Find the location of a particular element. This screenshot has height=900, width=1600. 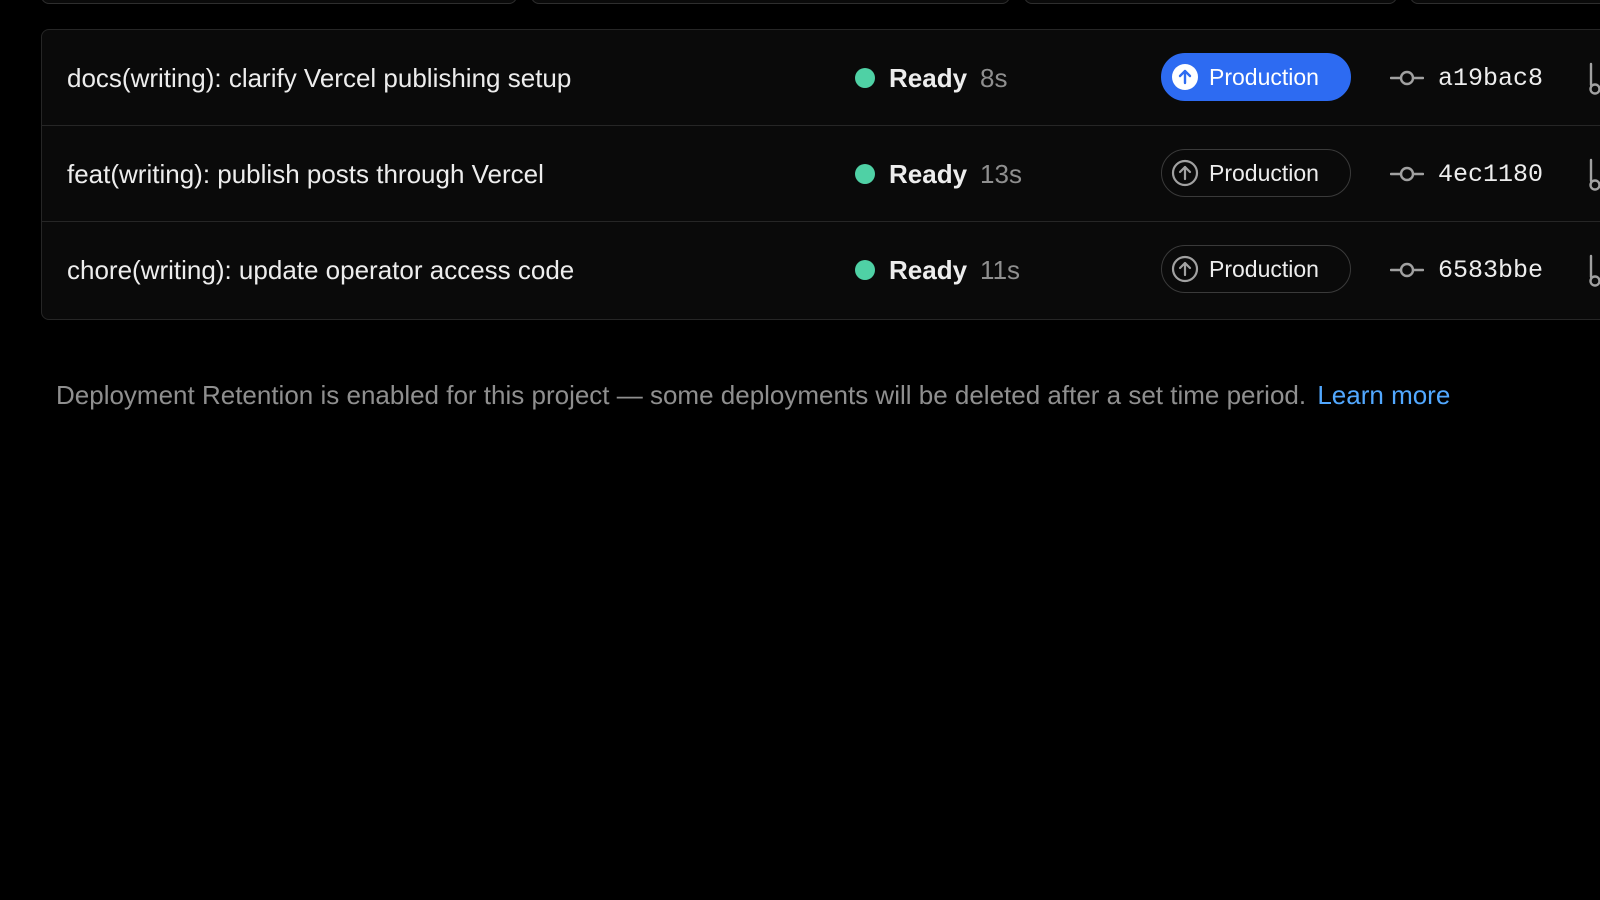

deployment-status: Ready 13s is located at coordinates (938, 174).